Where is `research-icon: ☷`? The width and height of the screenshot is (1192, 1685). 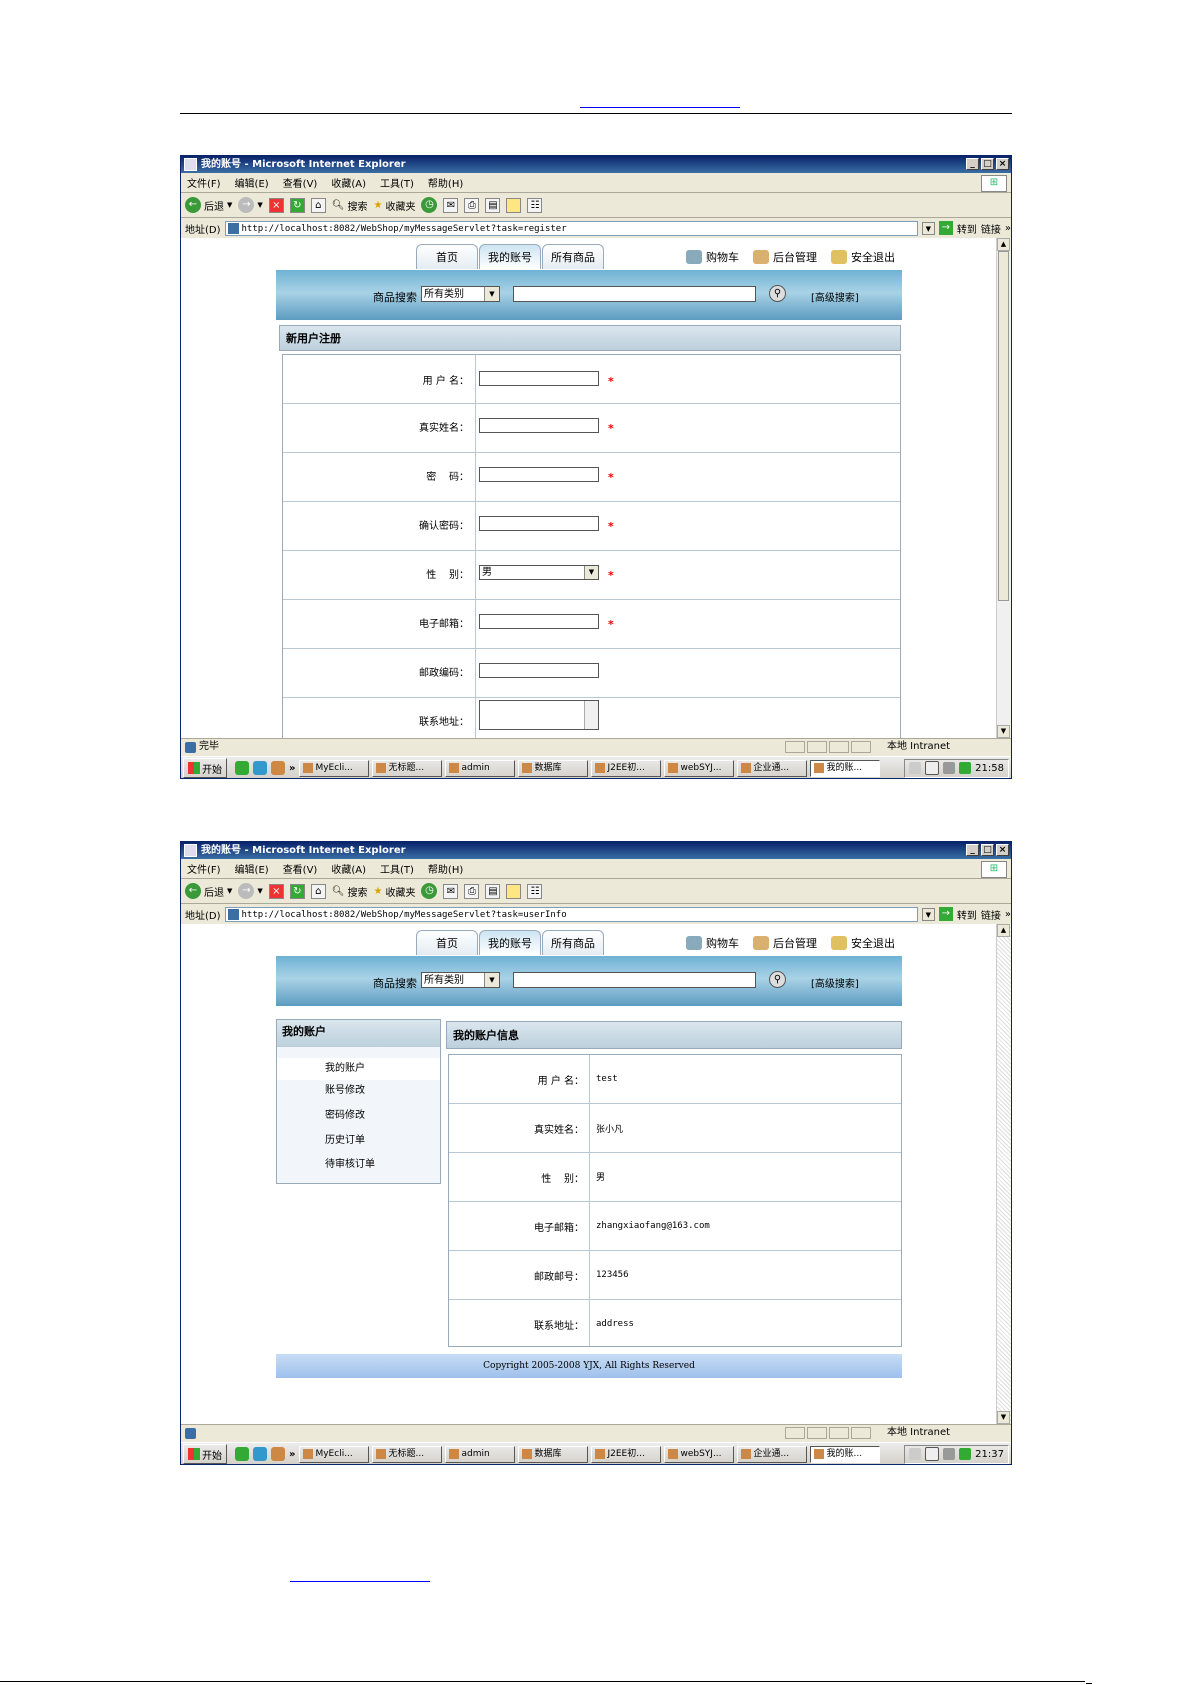 research-icon: ☷ is located at coordinates (535, 891).